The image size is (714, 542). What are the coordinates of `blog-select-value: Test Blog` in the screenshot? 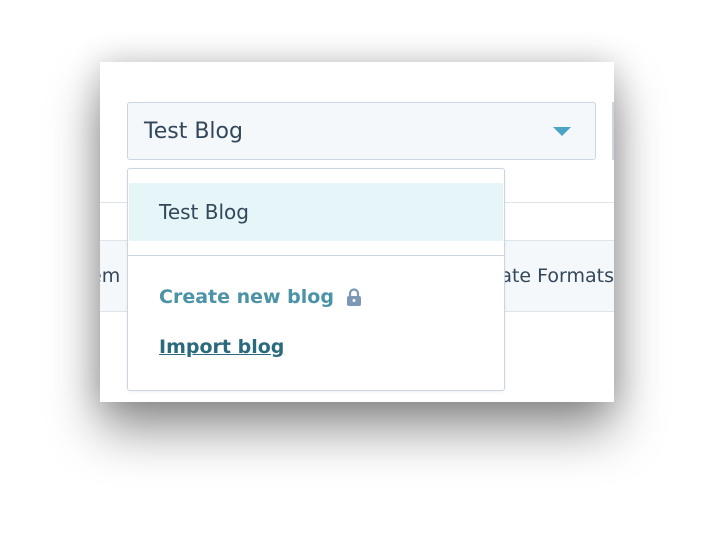 It's located at (193, 131).